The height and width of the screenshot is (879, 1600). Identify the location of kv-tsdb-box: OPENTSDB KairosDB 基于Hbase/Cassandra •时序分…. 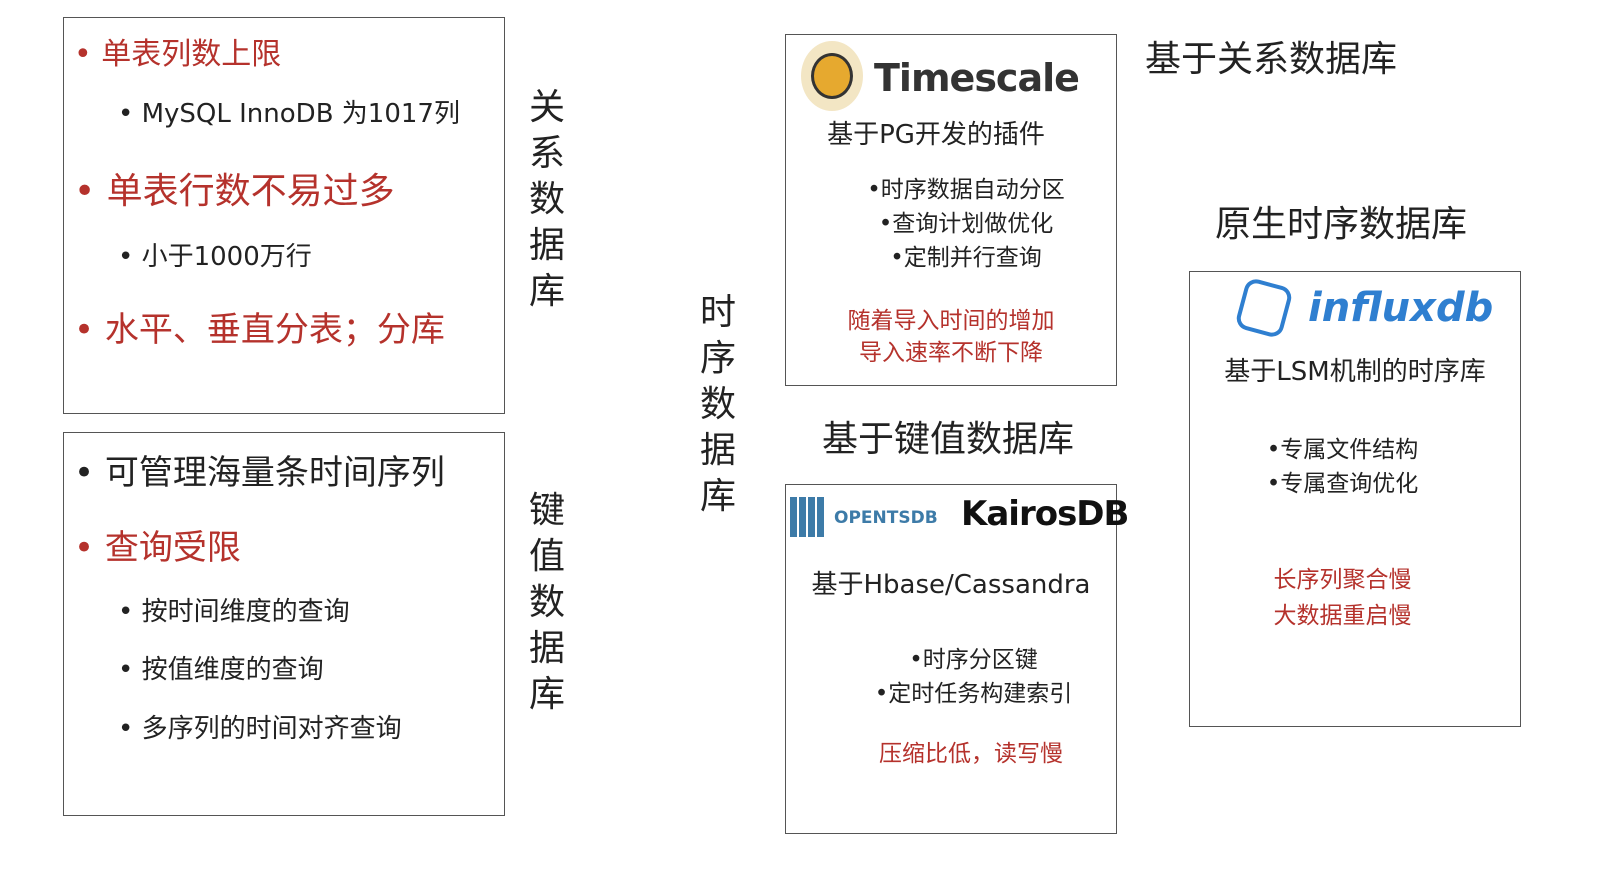
(957, 659).